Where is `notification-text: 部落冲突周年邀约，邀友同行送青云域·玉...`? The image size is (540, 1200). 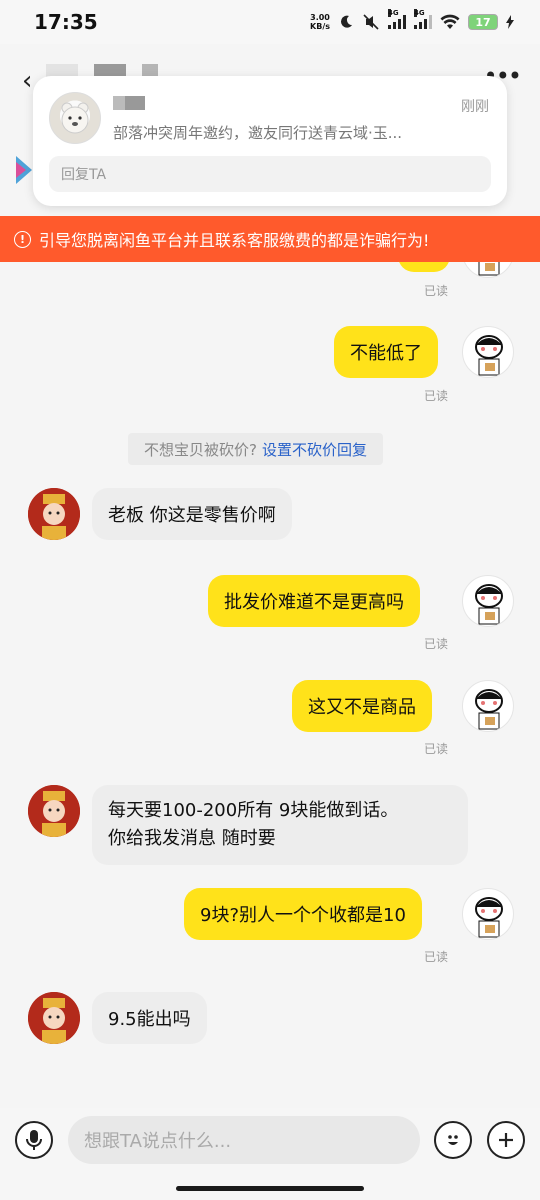 notification-text: 部落冲突周年邀约，邀友同行送青云域·玉... is located at coordinates (258, 133).